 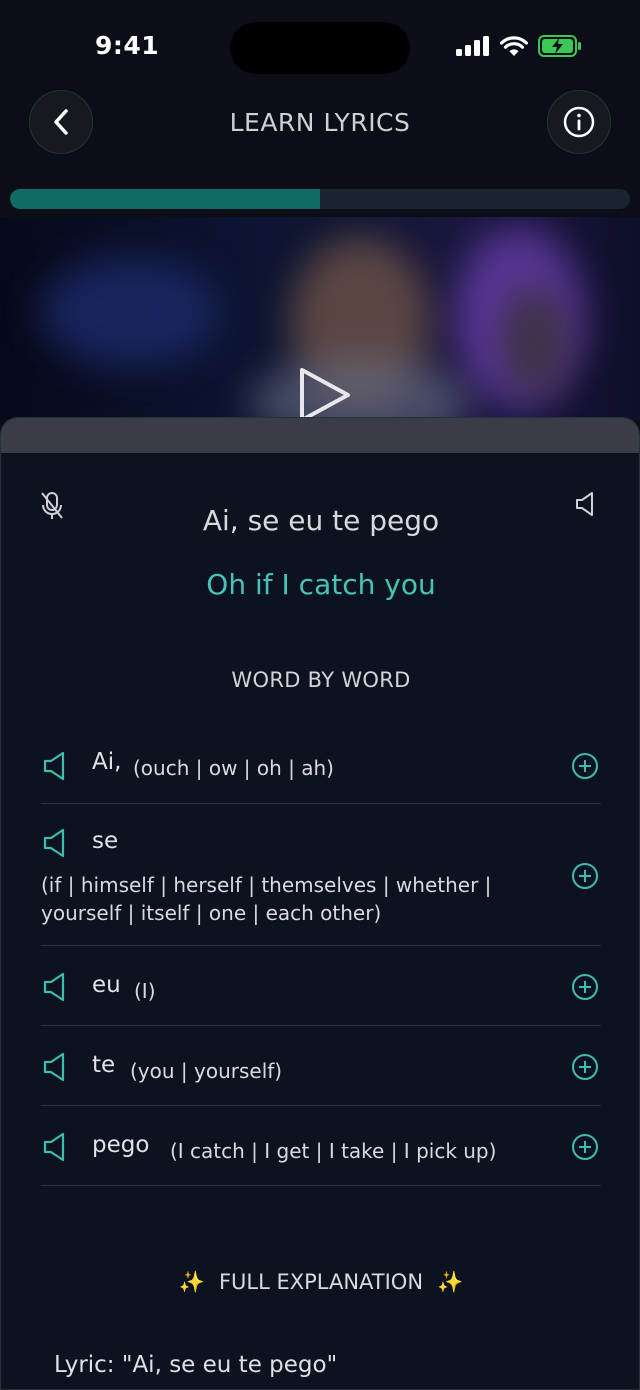 I want to click on word-text: te, so click(x=104, y=1065).